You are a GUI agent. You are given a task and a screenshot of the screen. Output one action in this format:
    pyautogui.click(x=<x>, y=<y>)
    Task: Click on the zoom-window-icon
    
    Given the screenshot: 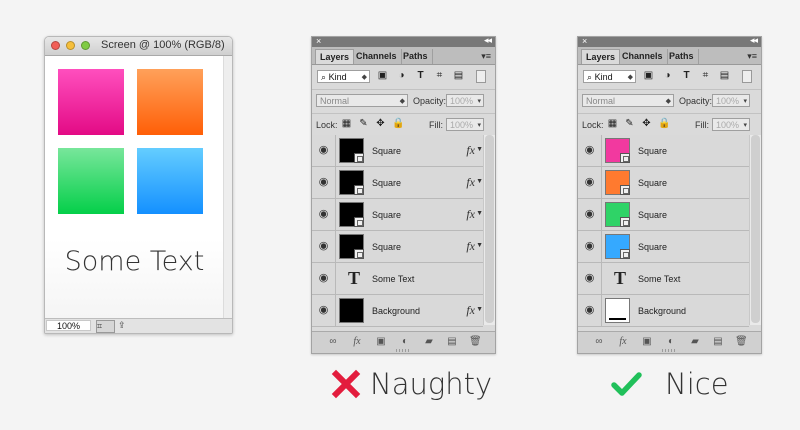 What is the action you would take?
    pyautogui.click(x=85, y=45)
    